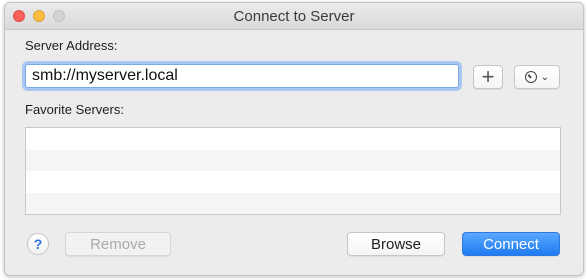 This screenshot has height=280, width=586. Describe the element at coordinates (530, 77) in the screenshot. I see `clock-icon` at that location.